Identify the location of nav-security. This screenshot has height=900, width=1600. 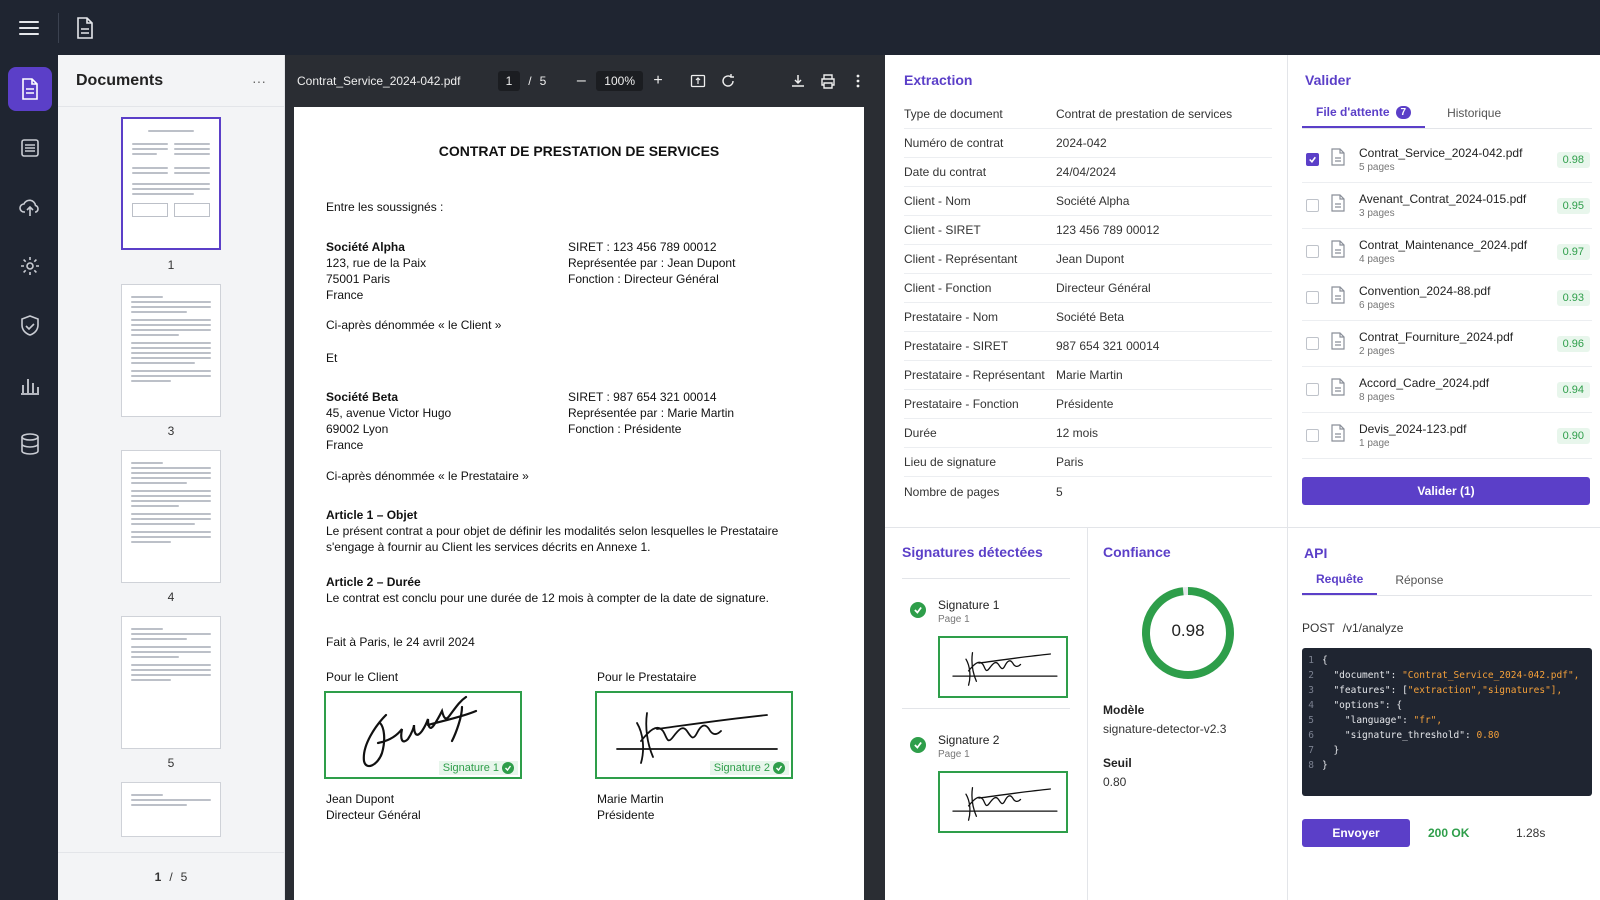
(30, 326).